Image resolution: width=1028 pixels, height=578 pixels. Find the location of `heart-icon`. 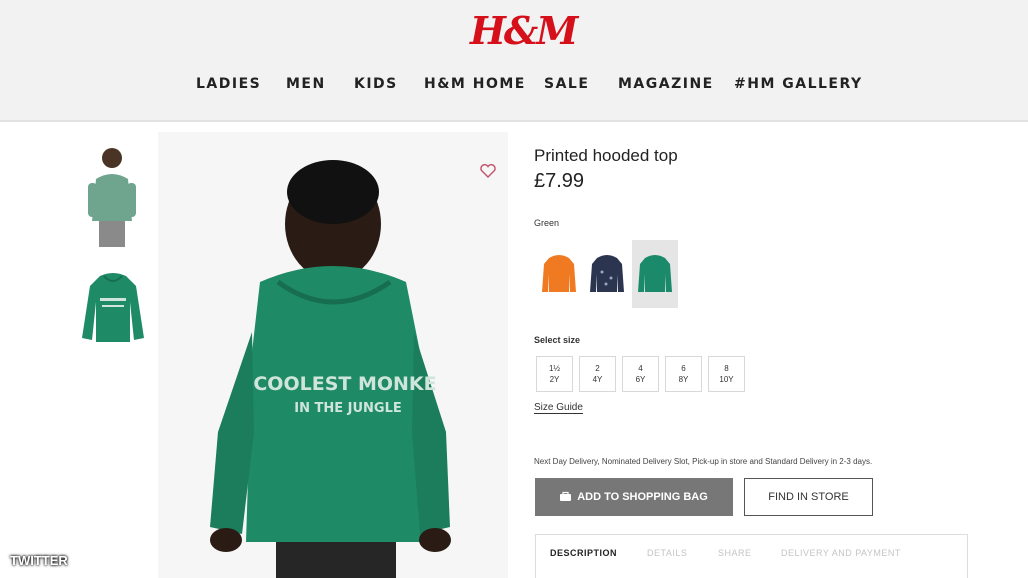

heart-icon is located at coordinates (488, 171).